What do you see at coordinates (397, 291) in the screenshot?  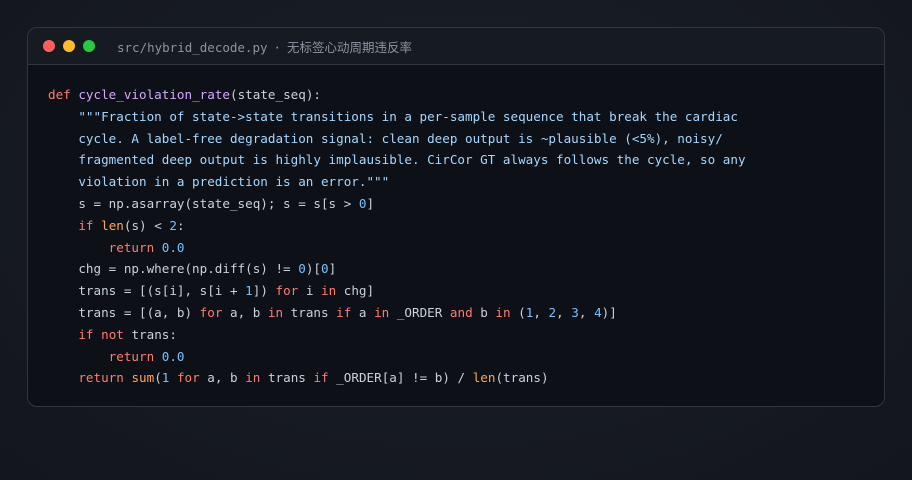 I see `code-line: trans = [(s[i], s[i + 1]) for i in chg]` at bounding box center [397, 291].